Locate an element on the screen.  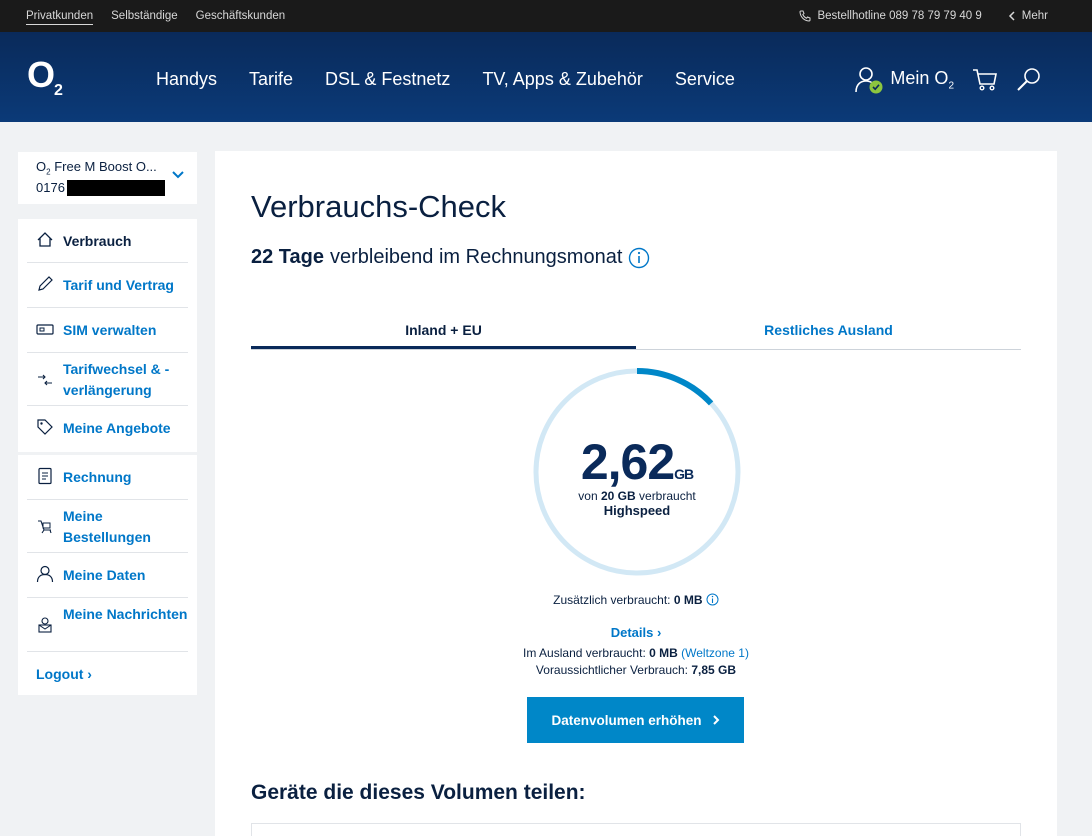
usage-value: 2,62GB is located at coordinates (637, 462).